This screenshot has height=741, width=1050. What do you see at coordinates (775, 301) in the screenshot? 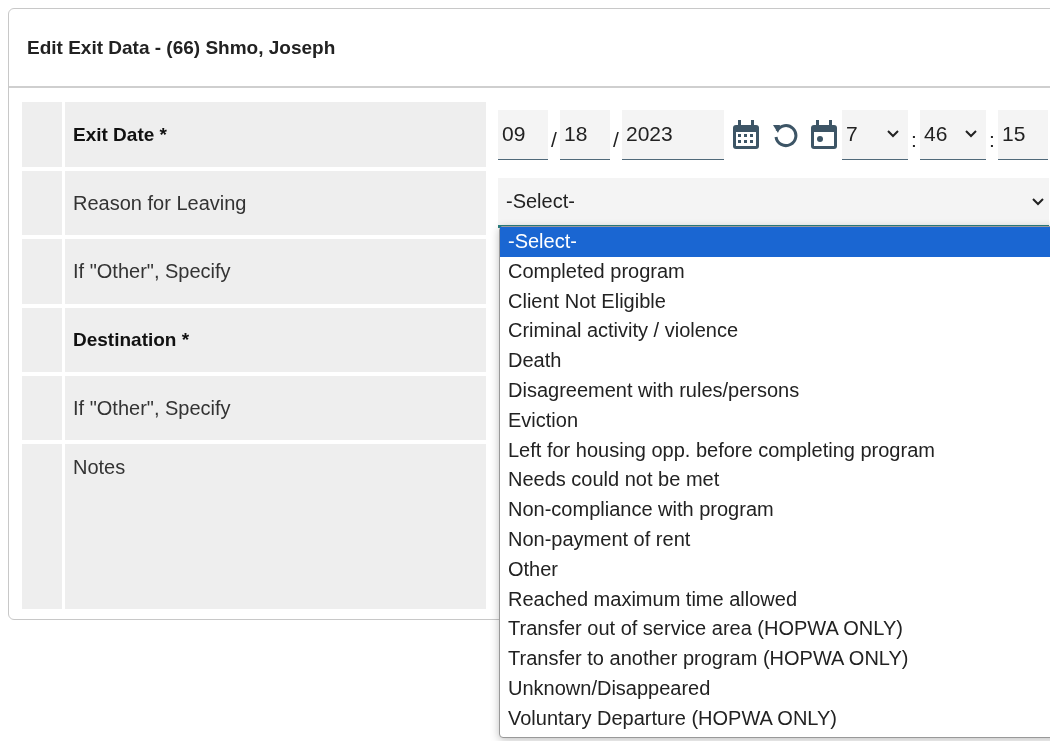
I see `dropdown-option: Client Not Eligible` at bounding box center [775, 301].